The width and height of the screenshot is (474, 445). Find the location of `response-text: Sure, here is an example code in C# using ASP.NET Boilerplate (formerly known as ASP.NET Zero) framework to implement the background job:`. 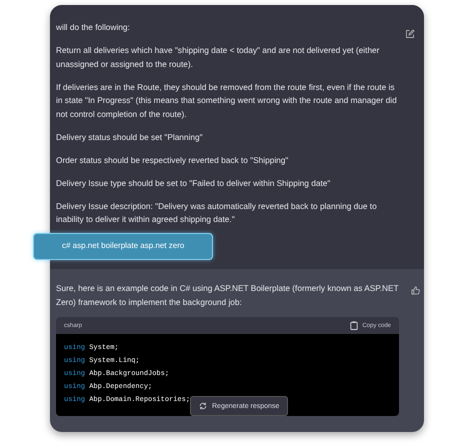

response-text: Sure, here is an example code in C# using ASP.NET Boilerplate (formerly known as ASP.NET Zero) framework to implement the background job: is located at coordinates (228, 295).